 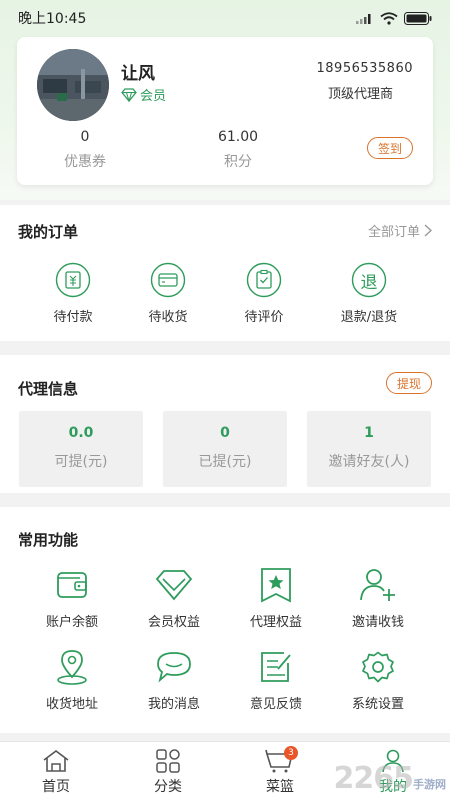 I want to click on payment-icon, so click(x=73, y=280).